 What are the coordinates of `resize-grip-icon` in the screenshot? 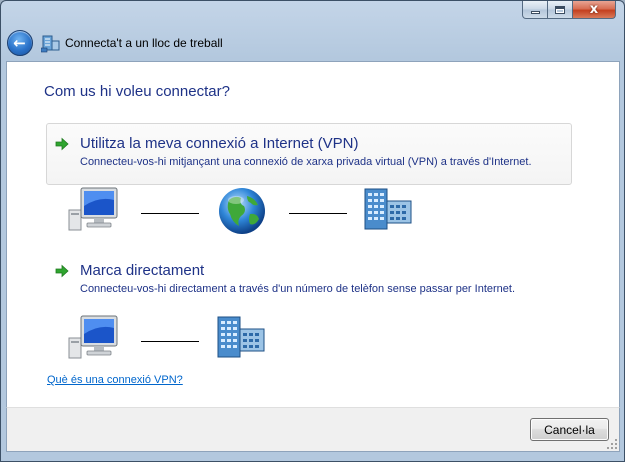 It's located at (612, 444).